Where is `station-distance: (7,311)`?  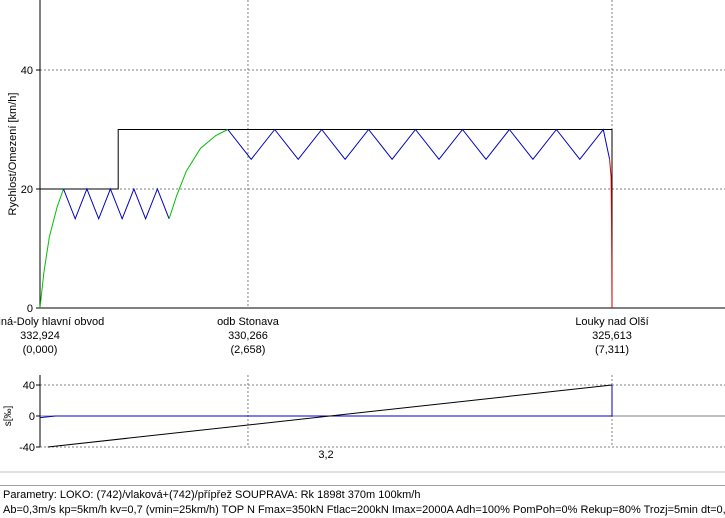
station-distance: (7,311) is located at coordinates (612, 350).